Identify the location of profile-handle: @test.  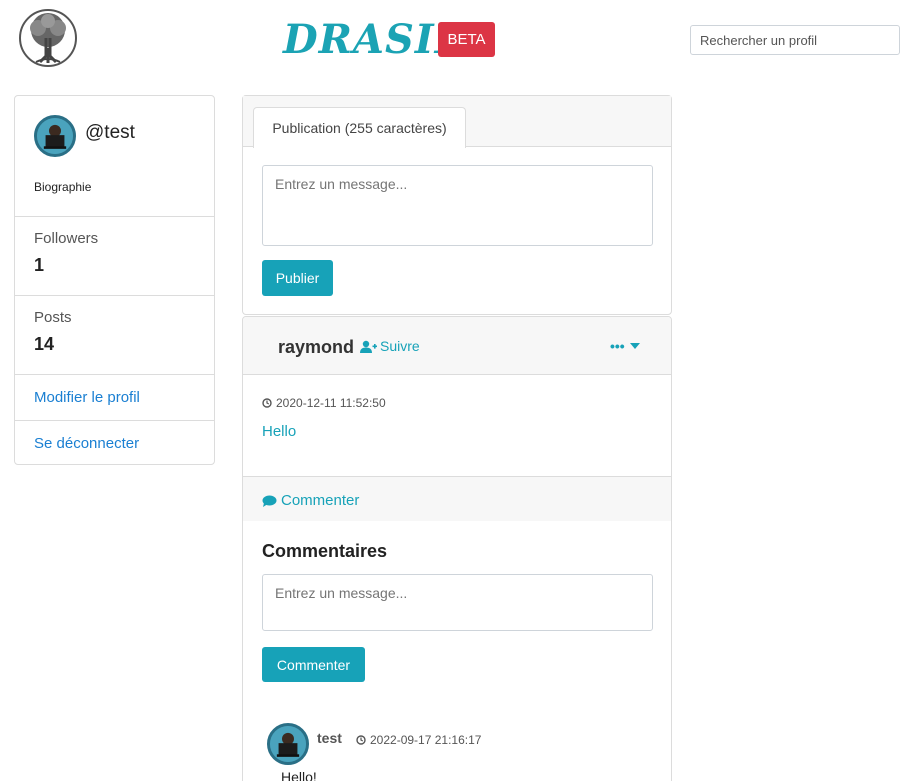
(110, 132).